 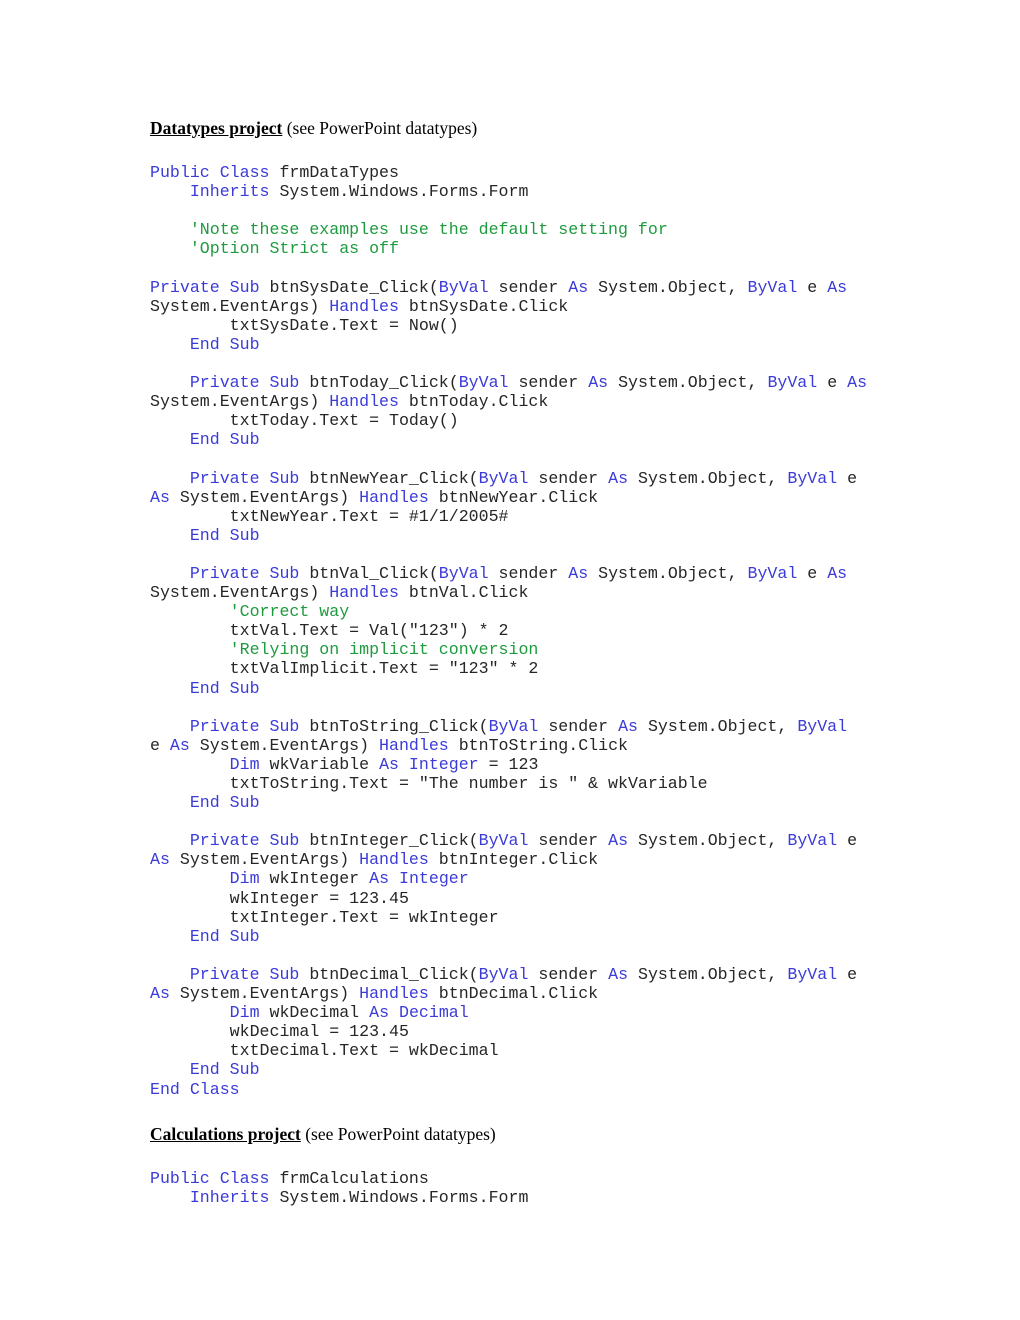 What do you see at coordinates (518, 994) in the screenshot?
I see `code-token: btnDecimal.Click` at bounding box center [518, 994].